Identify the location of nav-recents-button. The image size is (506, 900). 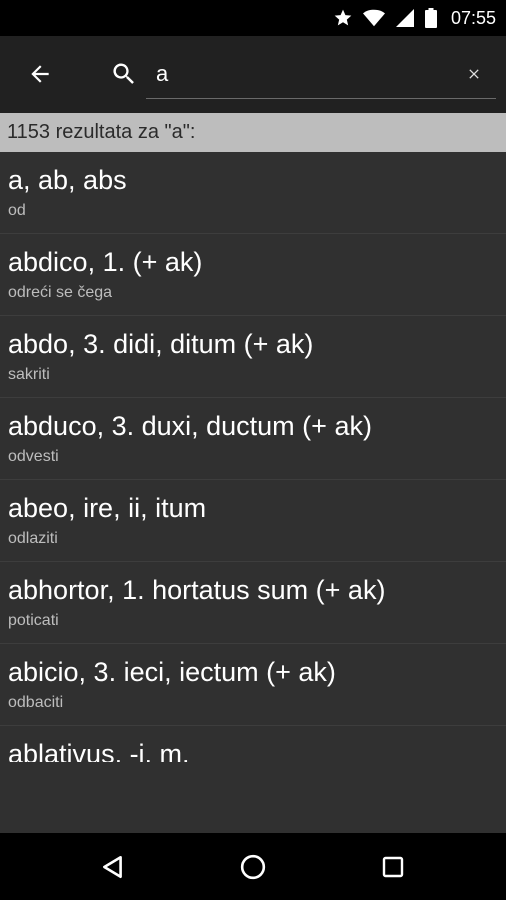
(393, 867).